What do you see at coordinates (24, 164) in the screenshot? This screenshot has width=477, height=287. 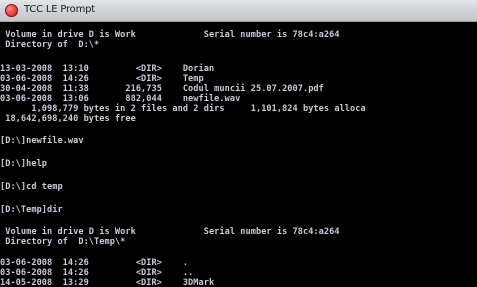 I see `console-line-cmd-help: [D:\]help` at bounding box center [24, 164].